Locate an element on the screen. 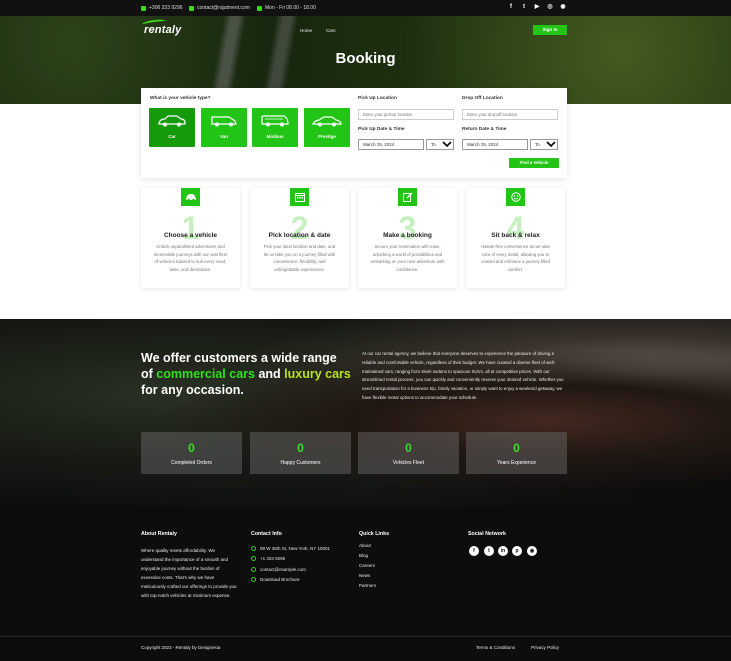  offer-heading-part-3: for any occasion. is located at coordinates (192, 390).